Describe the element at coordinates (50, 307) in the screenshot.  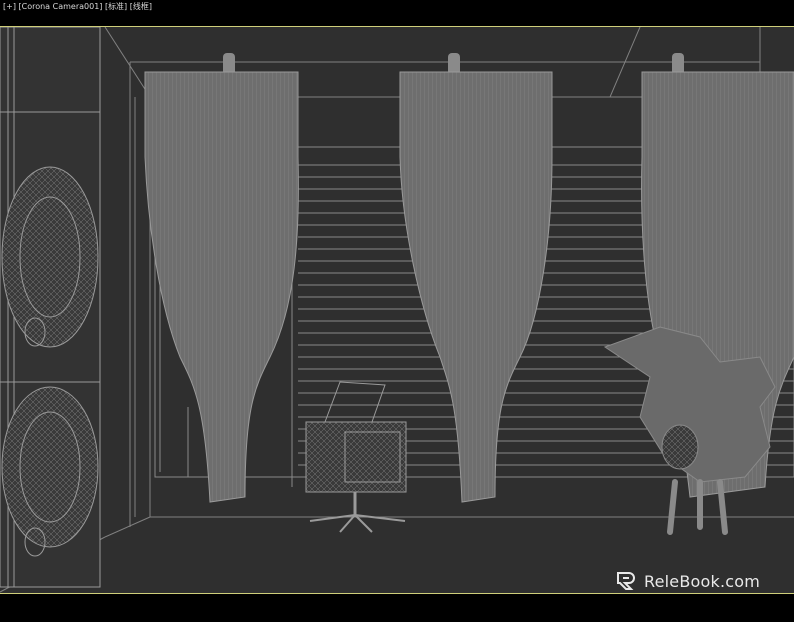
I see `wall-shelf` at that location.